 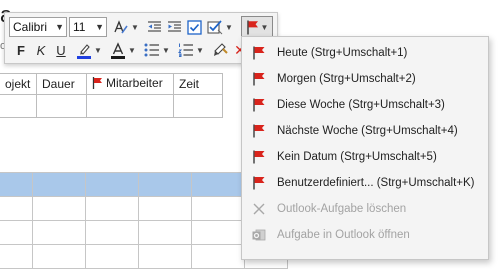 I want to click on menu-item-delete-outlook-task: Outlook-Aufgabe löschen, so click(x=365, y=209).